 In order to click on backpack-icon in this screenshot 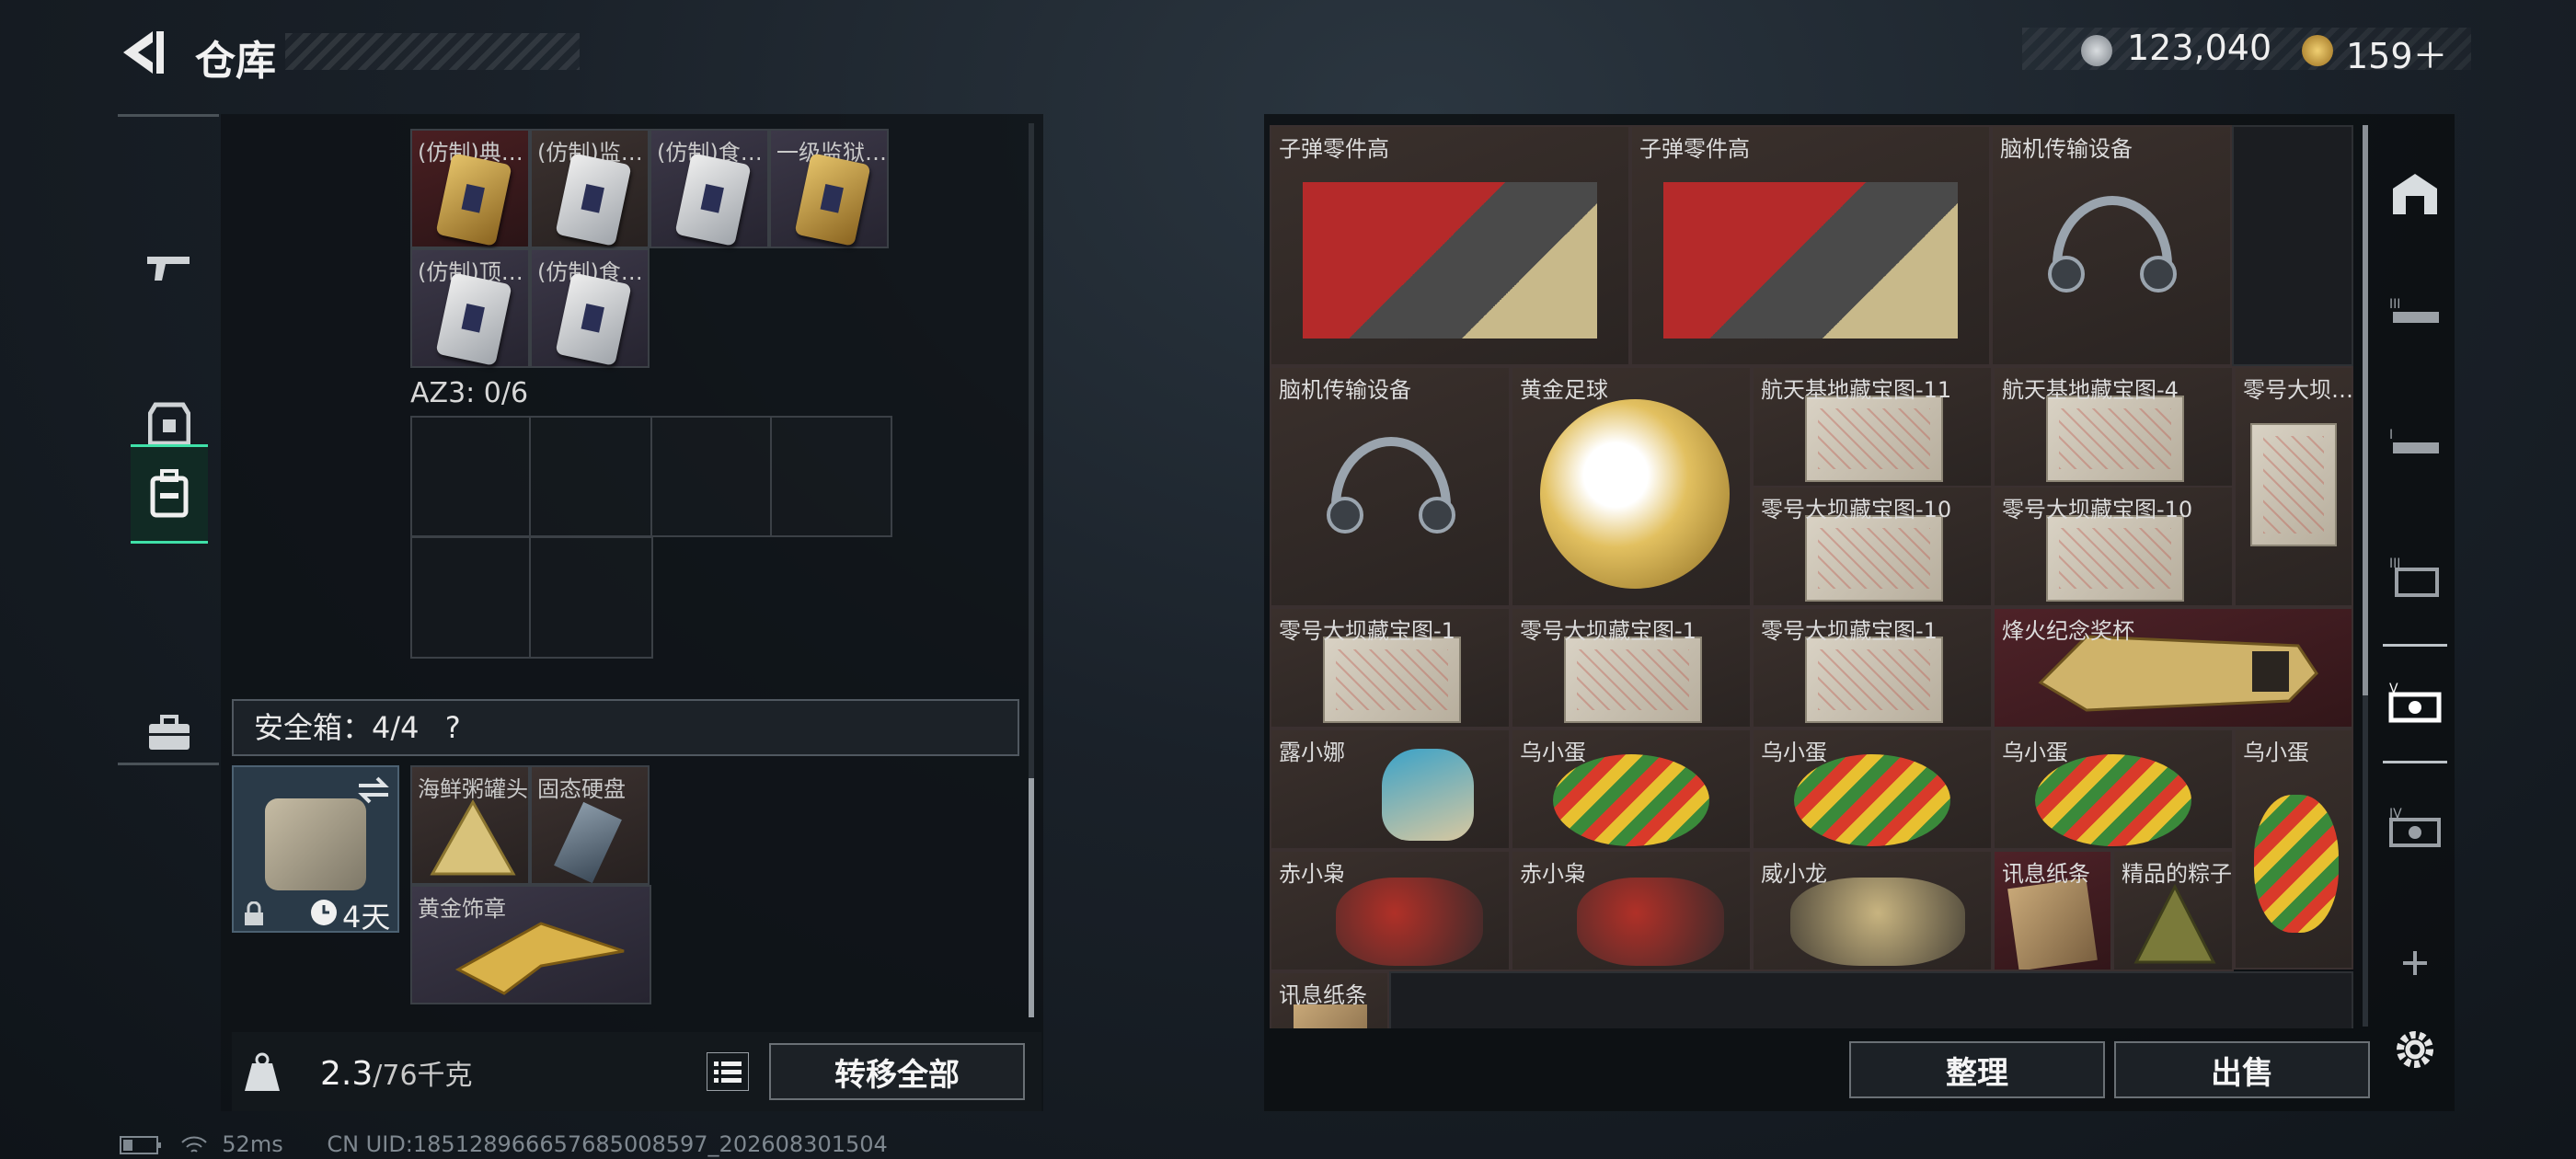, I will do `click(169, 493)`.